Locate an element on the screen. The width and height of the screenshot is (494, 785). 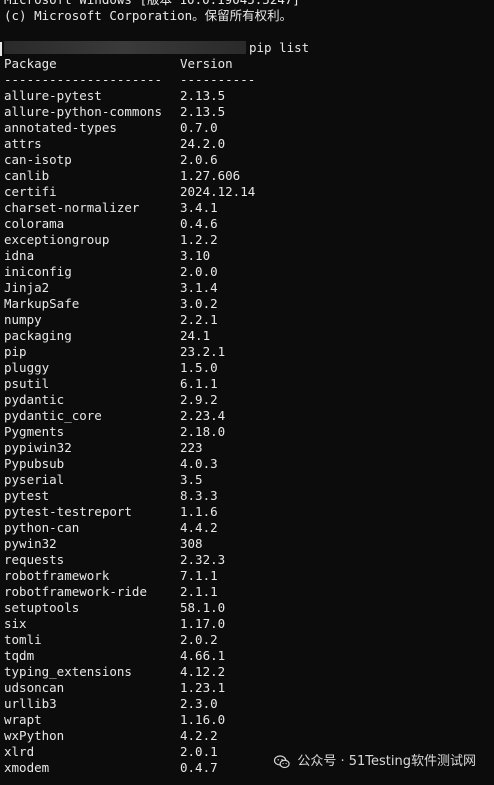
table-row: robotframework 7.1.1 is located at coordinates (244, 576).